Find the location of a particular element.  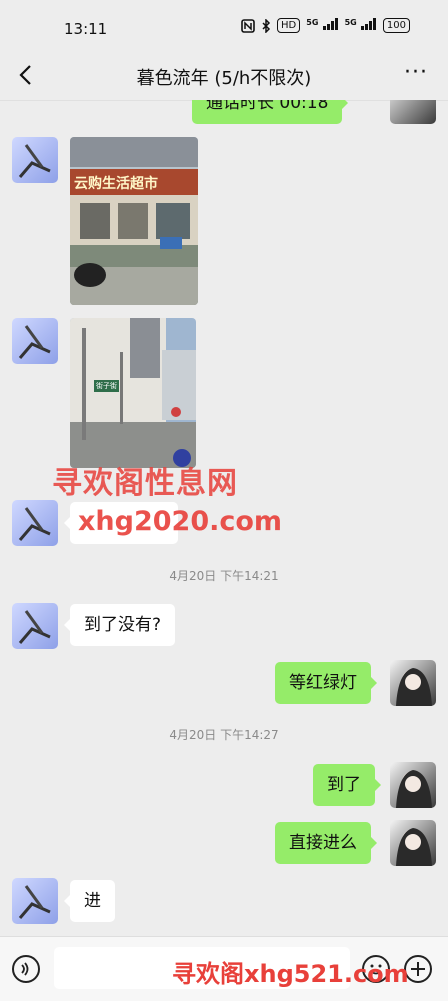

message-bubble-self: 通话时长 00:18 is located at coordinates (270, 112).